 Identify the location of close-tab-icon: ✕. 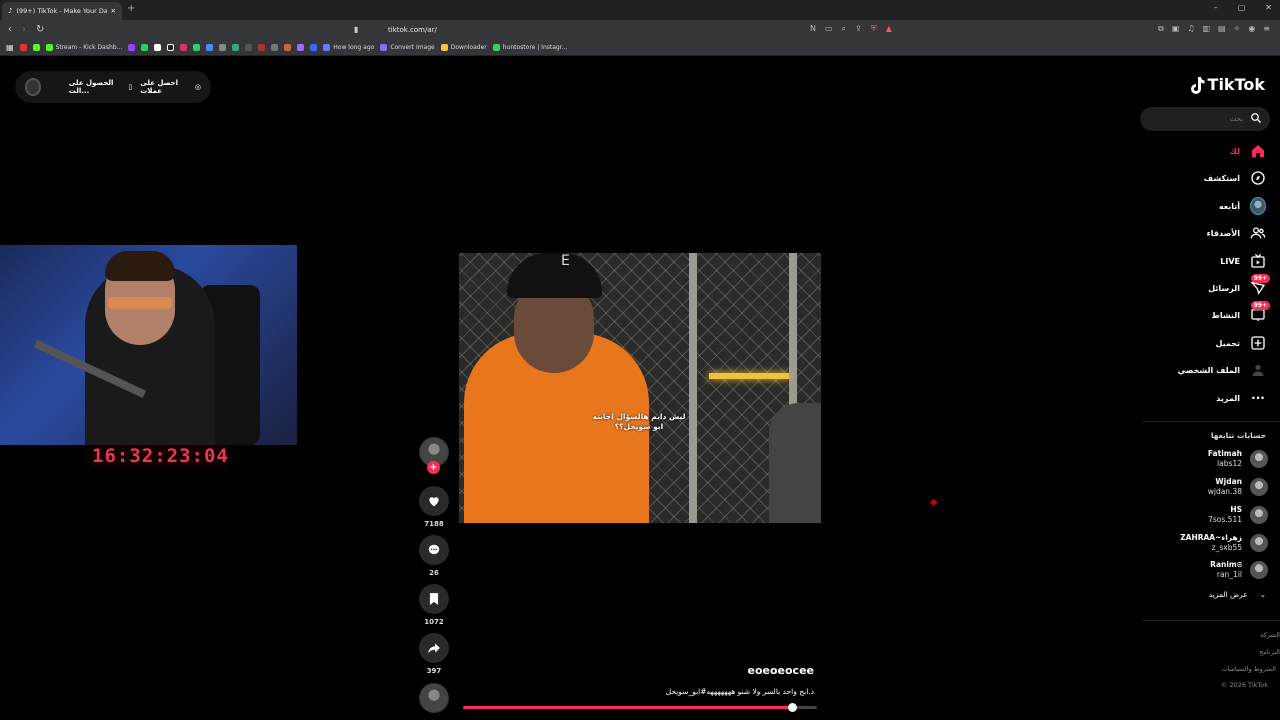
(113, 11).